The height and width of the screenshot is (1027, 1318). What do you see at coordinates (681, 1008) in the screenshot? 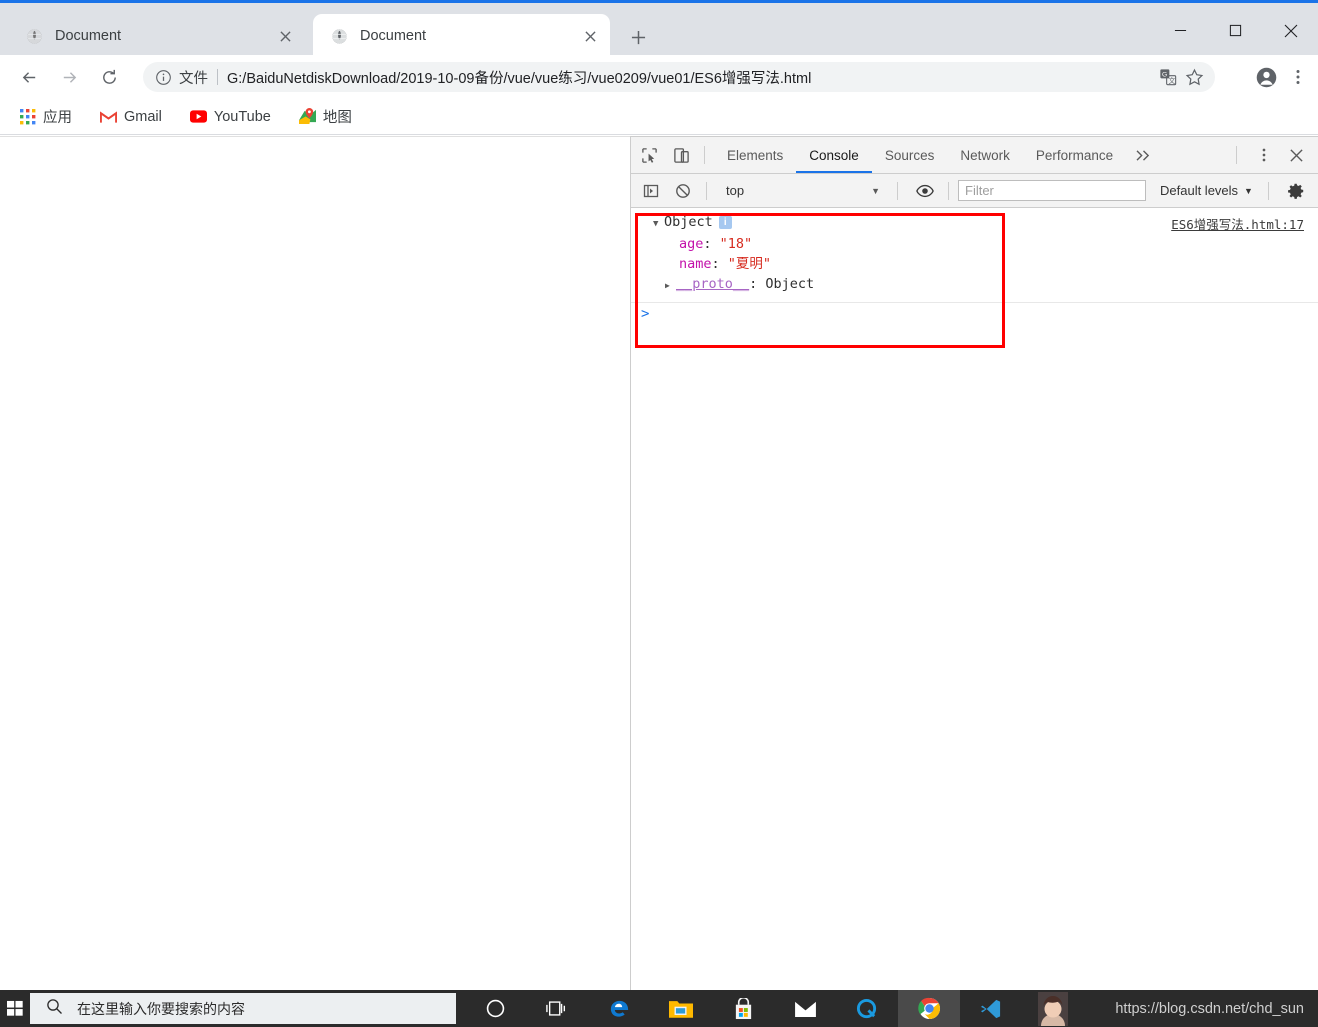
I see `file-explorer-icon` at bounding box center [681, 1008].